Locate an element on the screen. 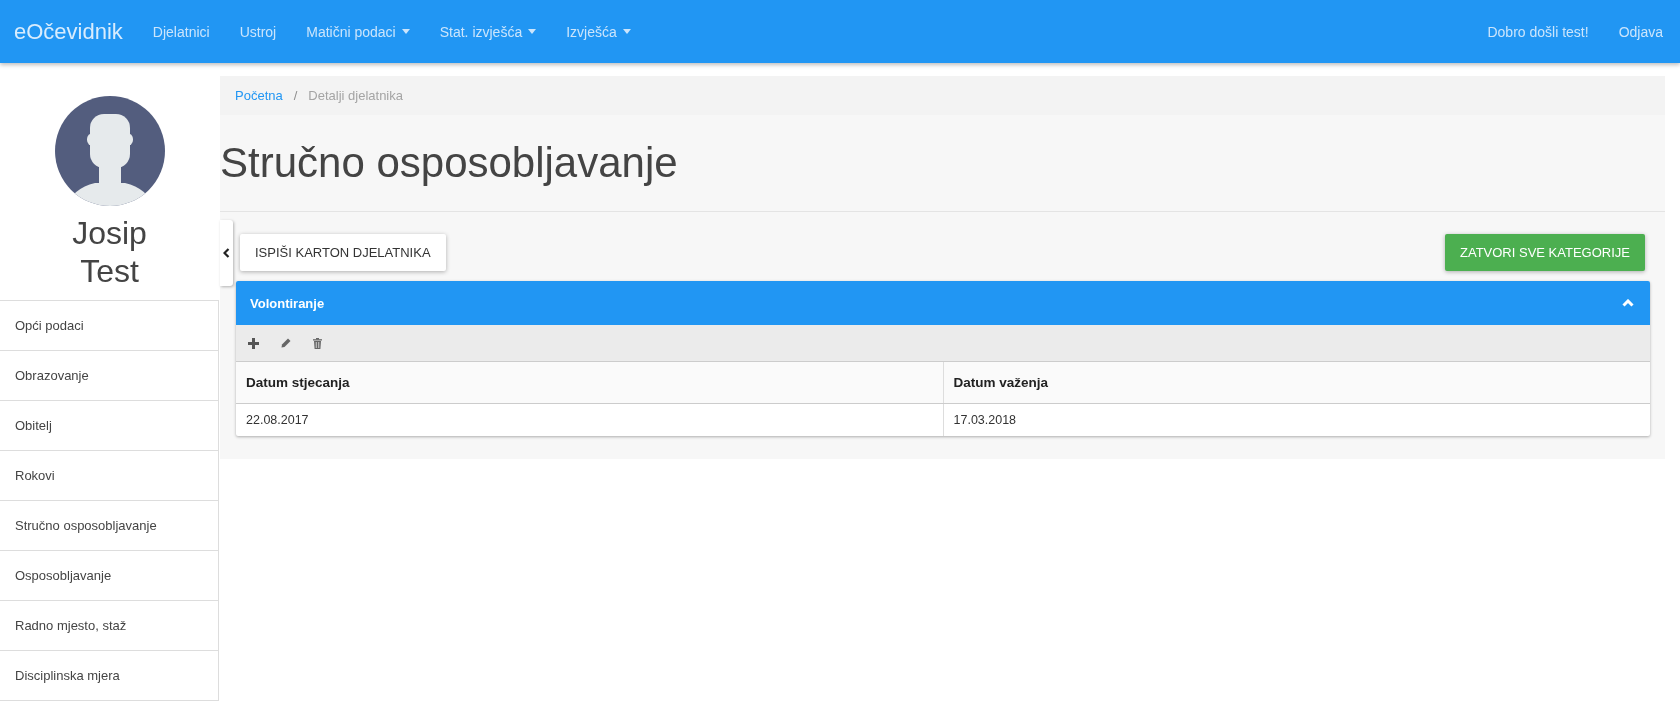 Image resolution: width=1680 pixels, height=706 pixels. chevron-up-icon is located at coordinates (1628, 303).